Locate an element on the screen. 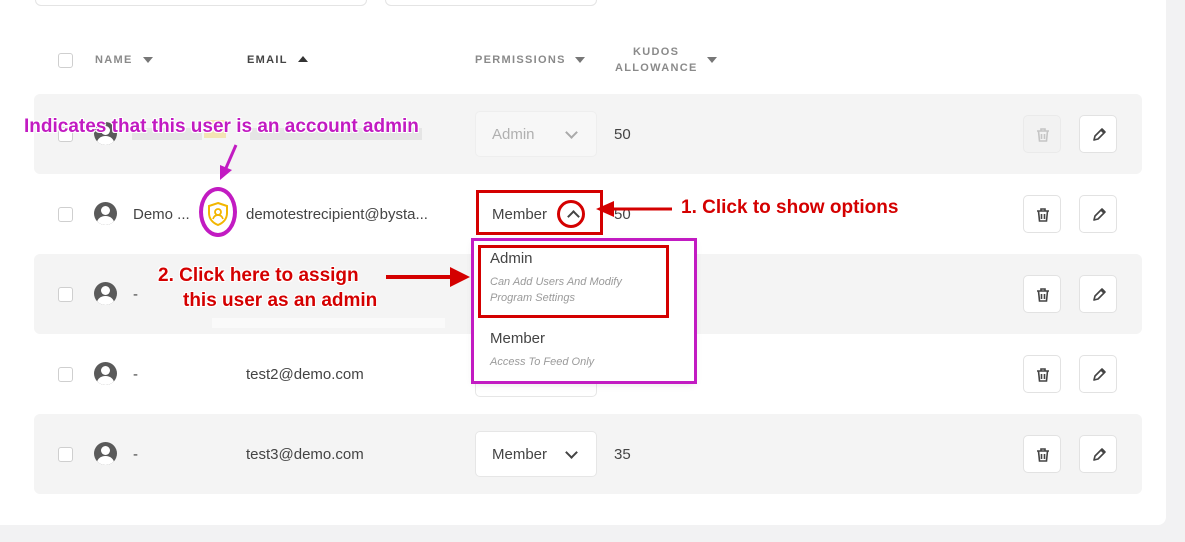 This screenshot has height=542, width=1185. row-email: test2@demo.com is located at coordinates (305, 374).